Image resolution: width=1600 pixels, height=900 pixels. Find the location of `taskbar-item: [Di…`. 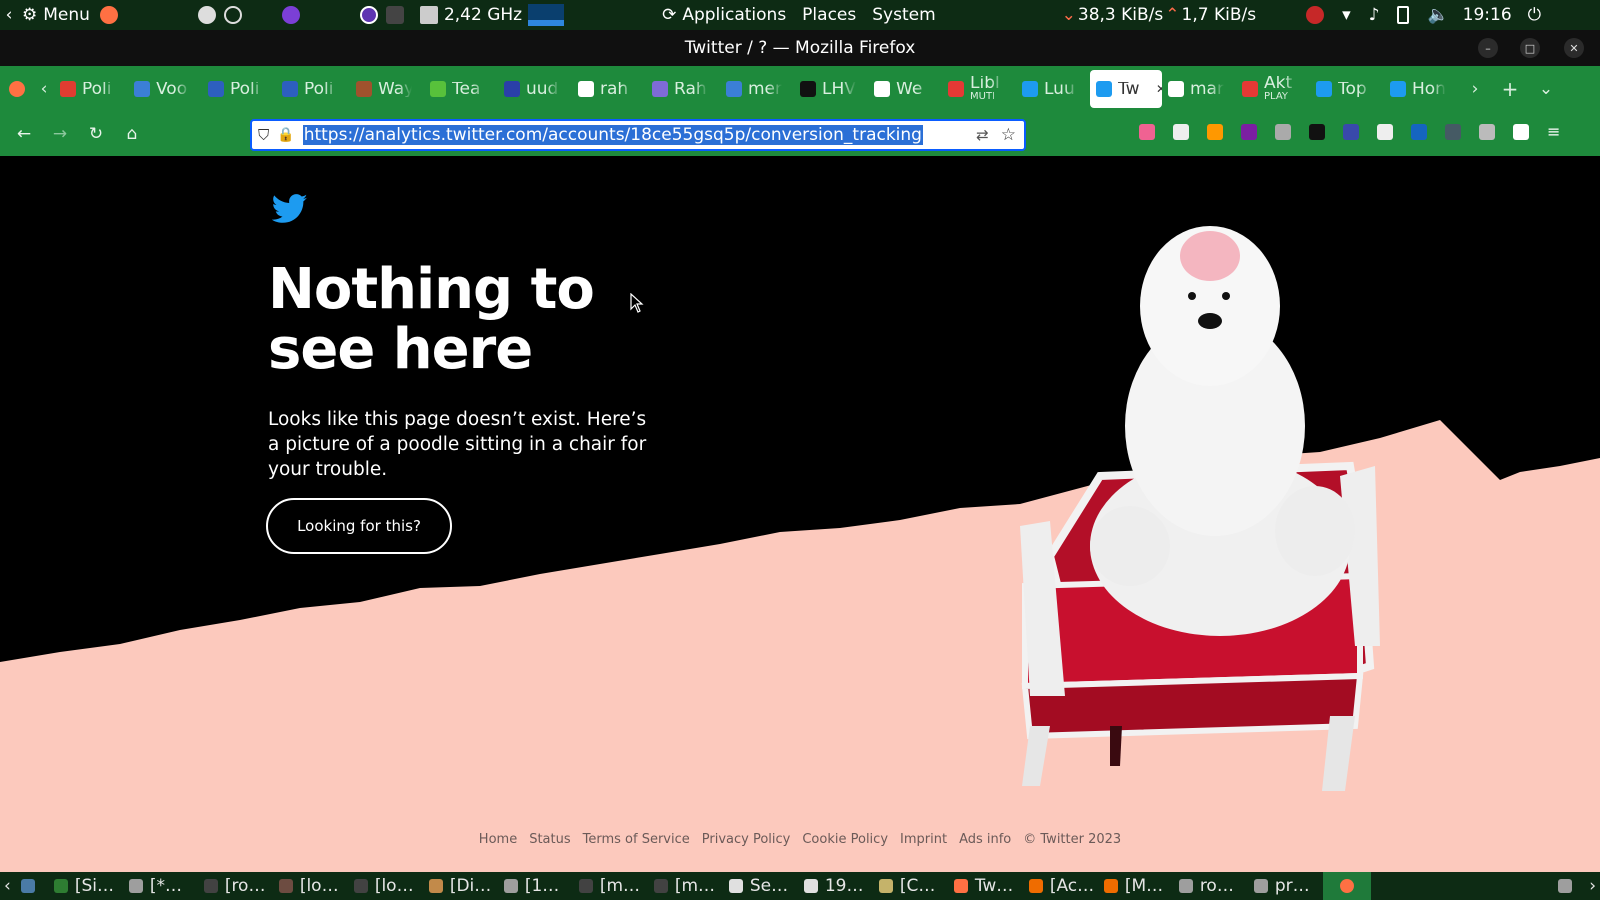

taskbar-item: [Di… is located at coordinates (460, 886).